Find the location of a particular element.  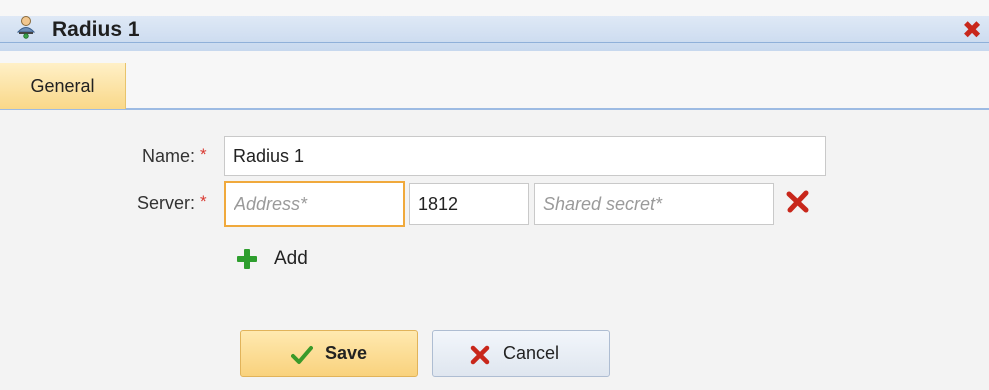

add-server-button: Add is located at coordinates (282, 261).